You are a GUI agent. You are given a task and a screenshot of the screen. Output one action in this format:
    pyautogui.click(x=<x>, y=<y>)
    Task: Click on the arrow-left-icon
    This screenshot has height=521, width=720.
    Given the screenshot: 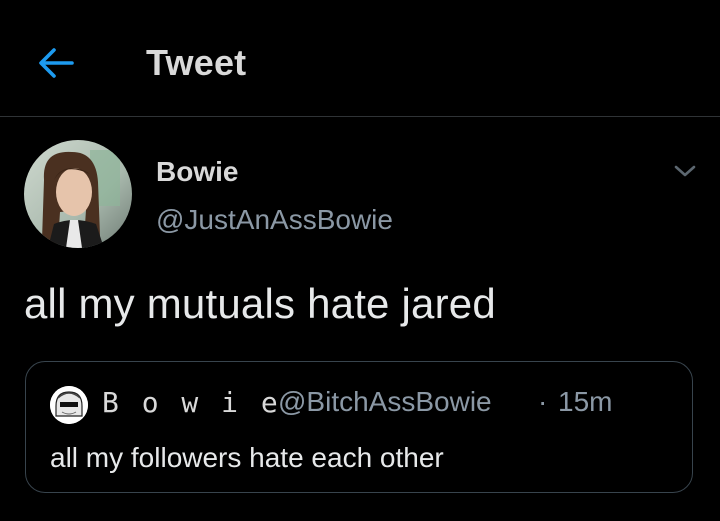 What is the action you would take?
    pyautogui.click(x=56, y=63)
    